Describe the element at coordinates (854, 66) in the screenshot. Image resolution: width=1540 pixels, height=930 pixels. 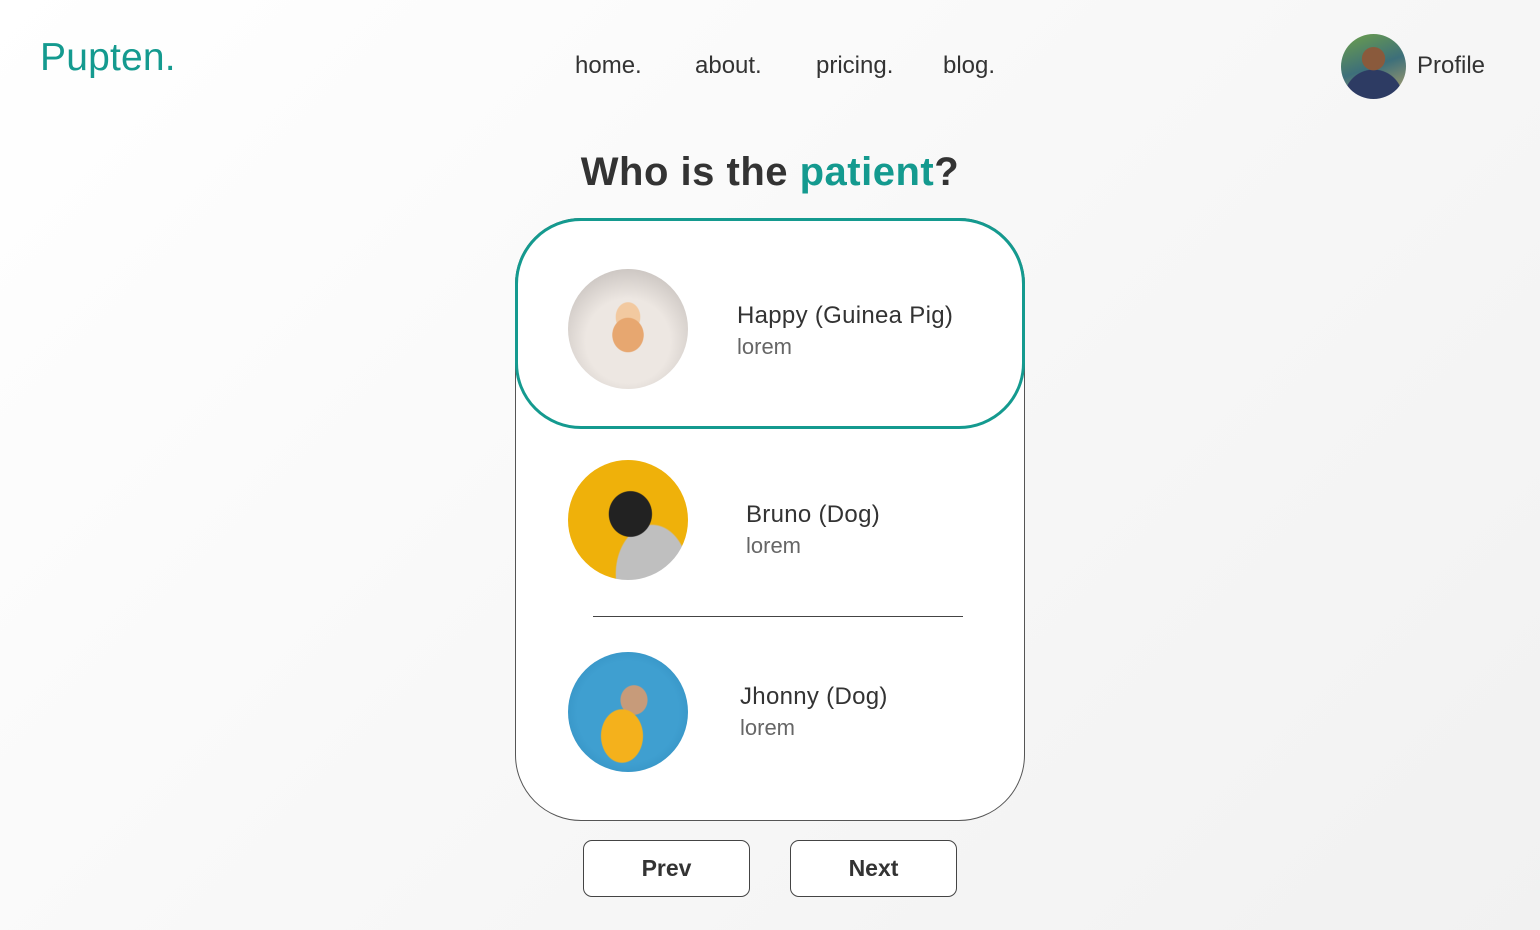
I see `nav-item-pricing: pricing.` at that location.